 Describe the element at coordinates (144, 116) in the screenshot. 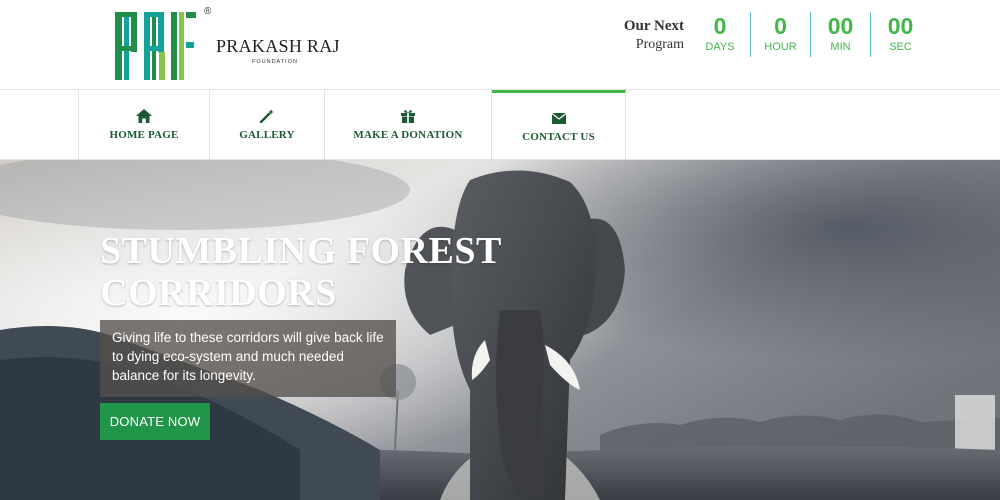

I see `home-icon` at that location.